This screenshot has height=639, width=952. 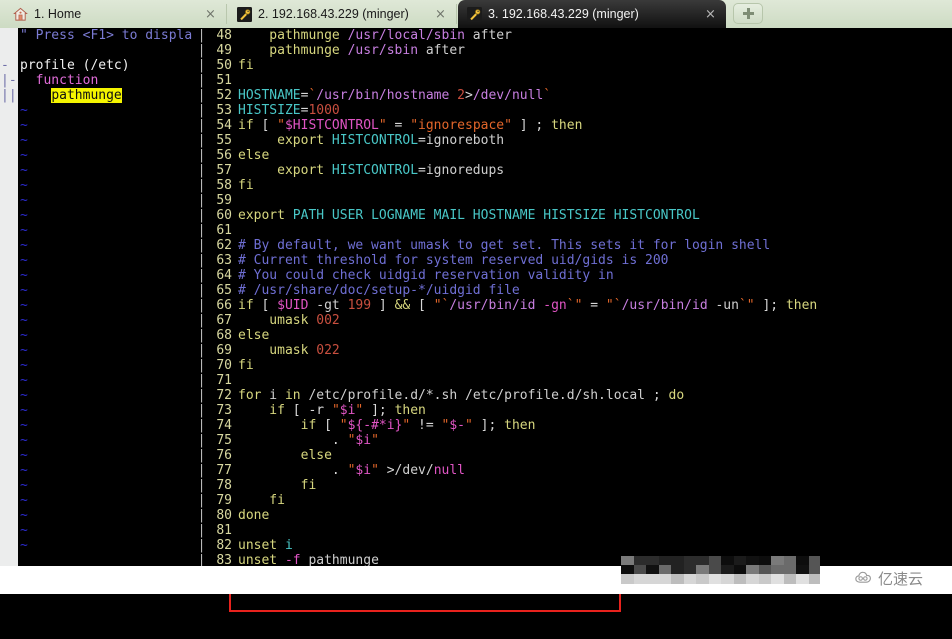 I want to click on code-token: pathmunge, so click(x=293, y=35).